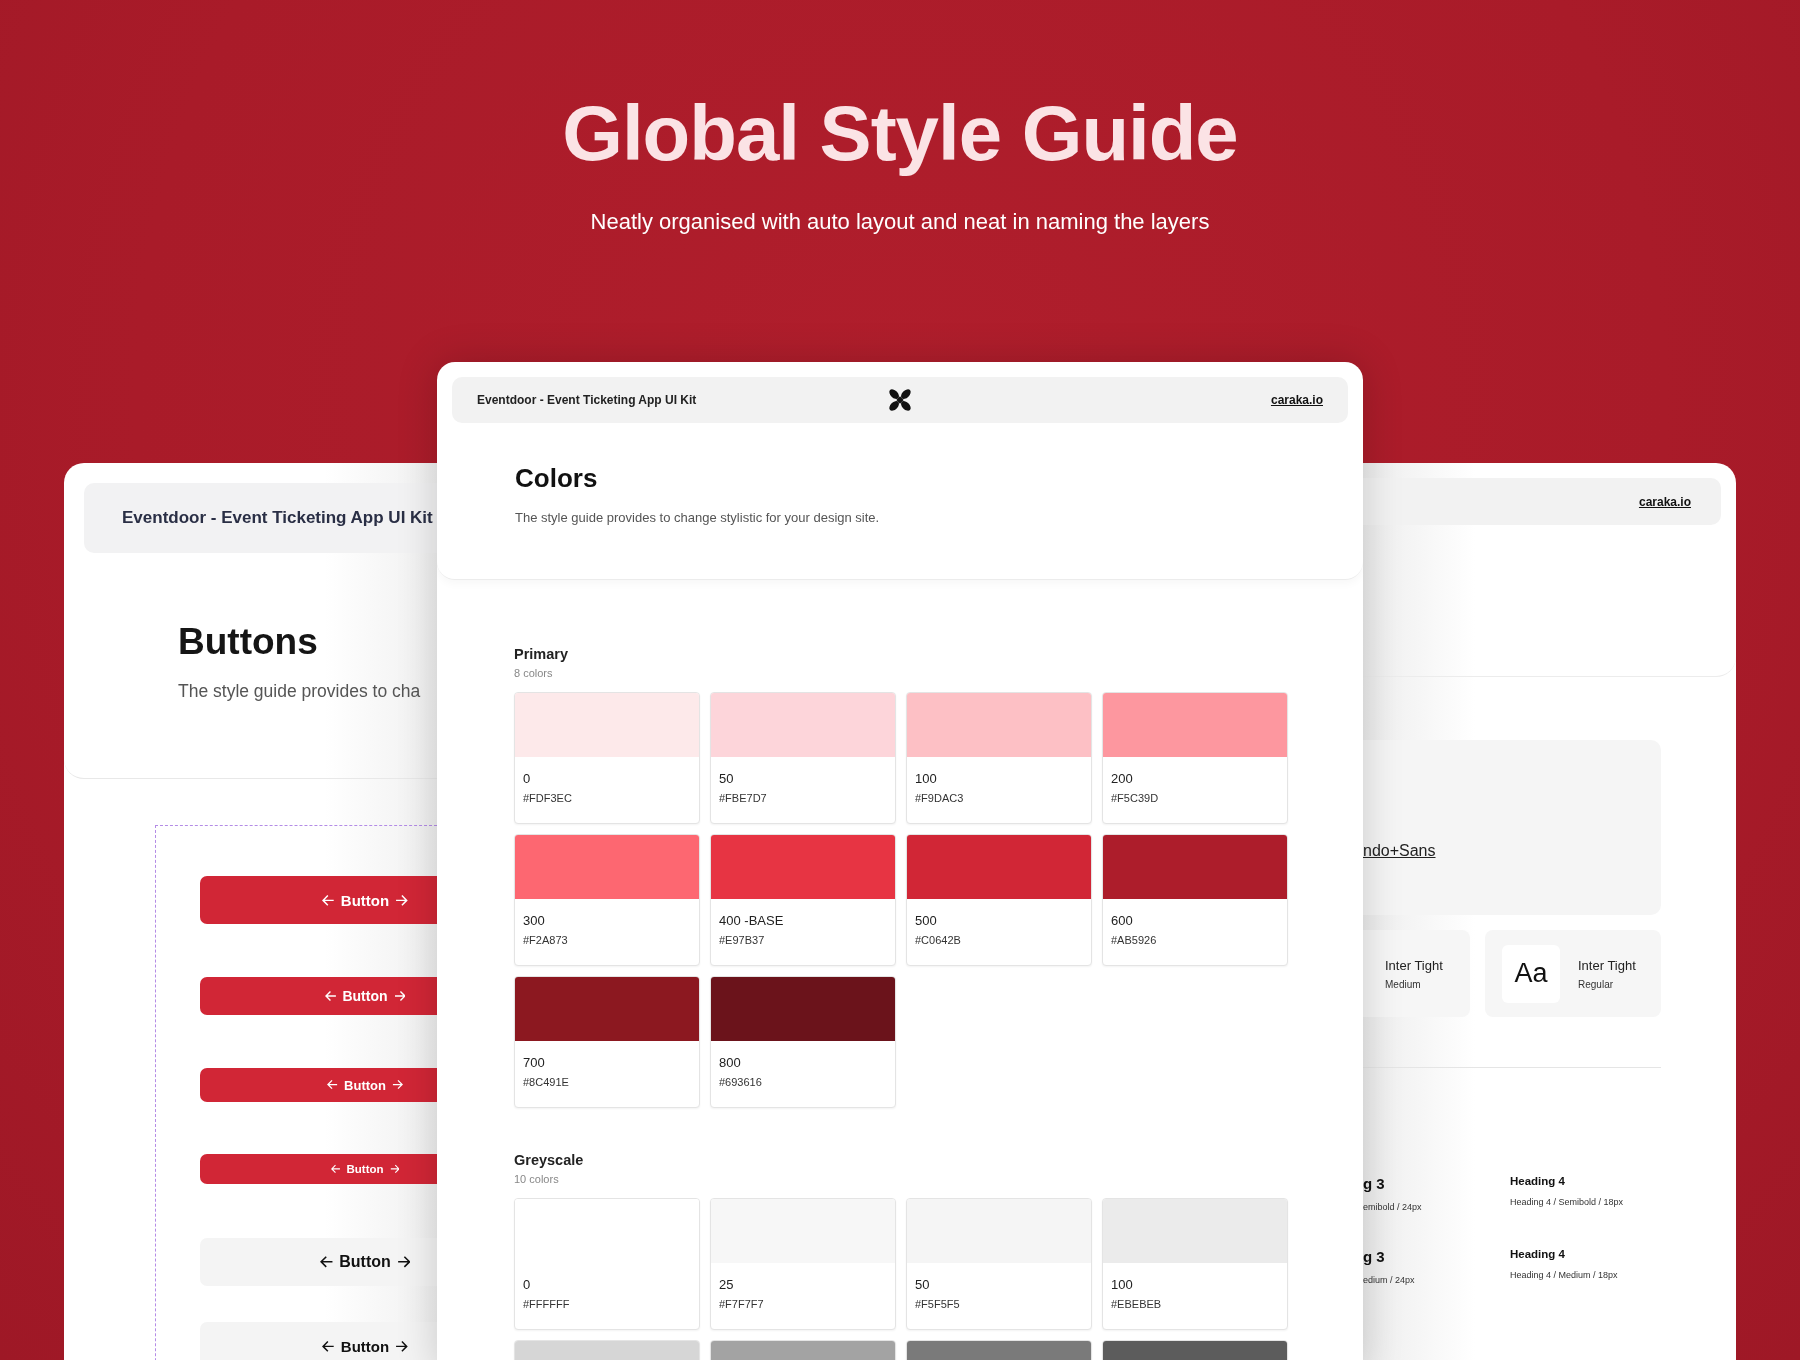 The height and width of the screenshot is (1360, 1800). Describe the element at coordinates (534, 920) in the screenshot. I see `color-level: 300` at that location.